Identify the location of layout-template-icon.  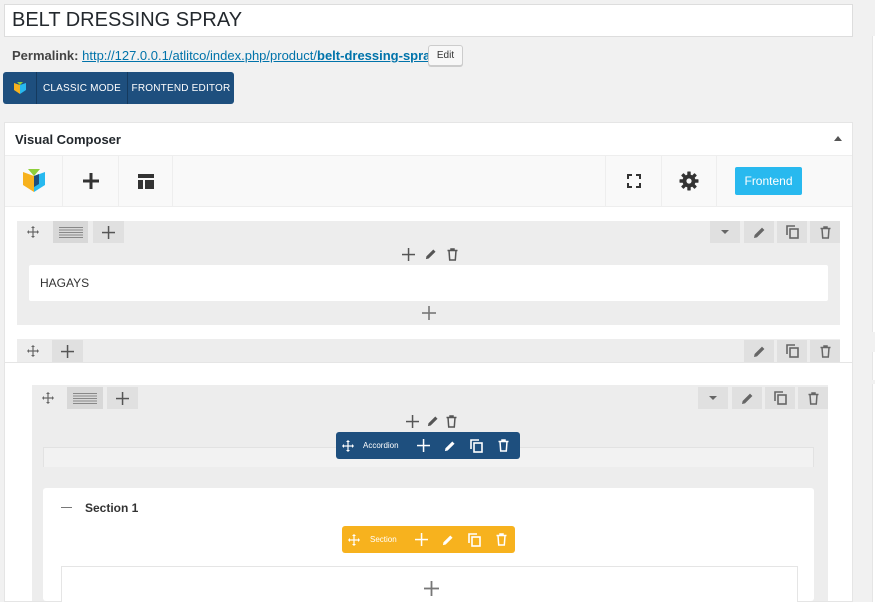
(145, 181).